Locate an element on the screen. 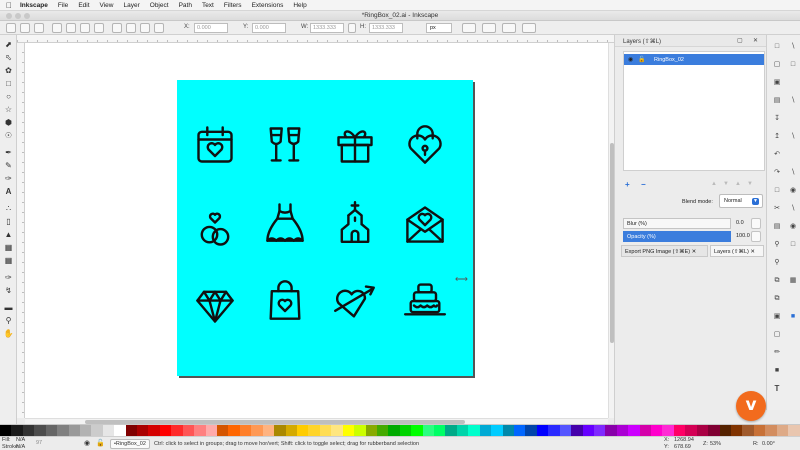 The width and height of the screenshot is (800, 450). w-input: 1333.333 is located at coordinates (327, 28).